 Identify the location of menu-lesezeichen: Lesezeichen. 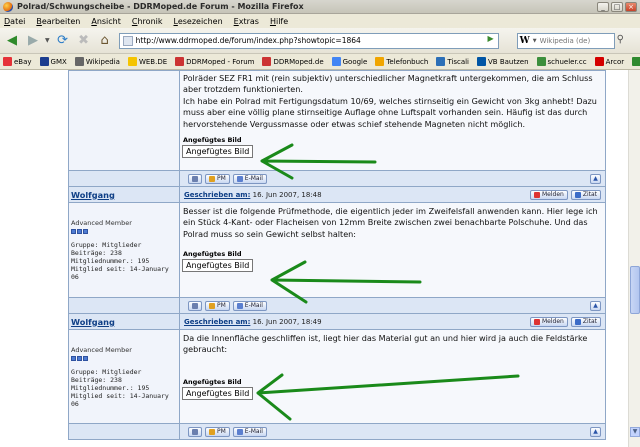
(198, 21).